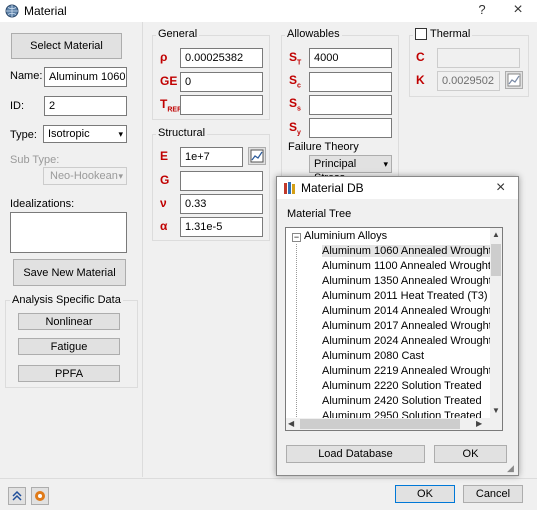 The width and height of the screenshot is (537, 510). Describe the element at coordinates (421, 34) in the screenshot. I see `thermal-checkbox` at that location.